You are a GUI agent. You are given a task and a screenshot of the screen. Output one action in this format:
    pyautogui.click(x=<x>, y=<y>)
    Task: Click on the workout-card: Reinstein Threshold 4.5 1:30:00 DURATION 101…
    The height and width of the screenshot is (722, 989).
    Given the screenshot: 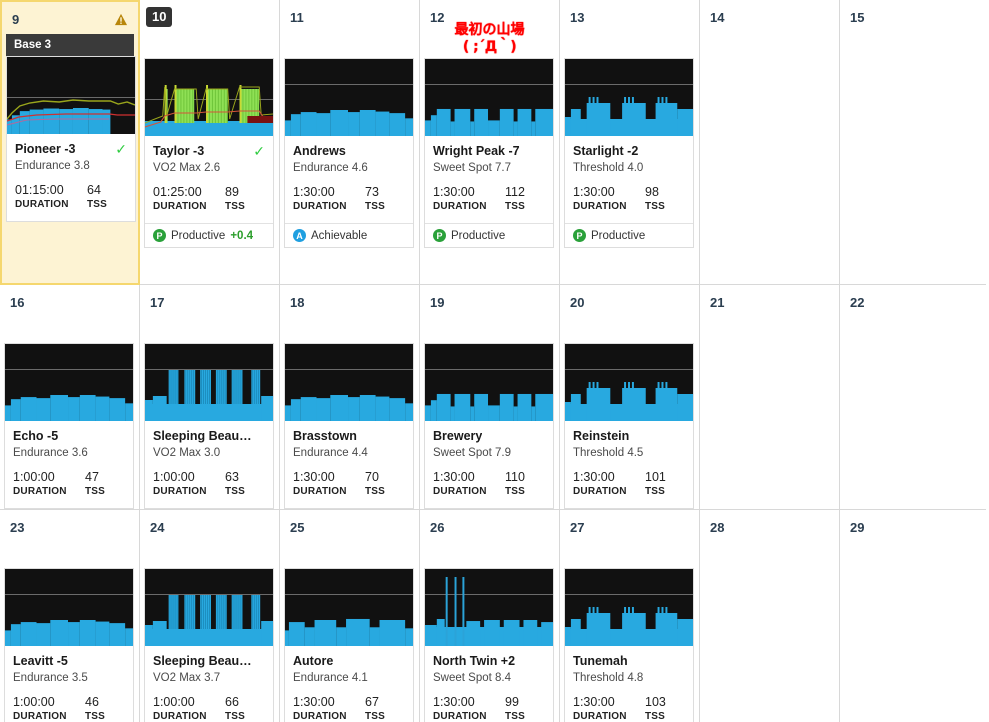 What is the action you would take?
    pyautogui.click(x=629, y=426)
    